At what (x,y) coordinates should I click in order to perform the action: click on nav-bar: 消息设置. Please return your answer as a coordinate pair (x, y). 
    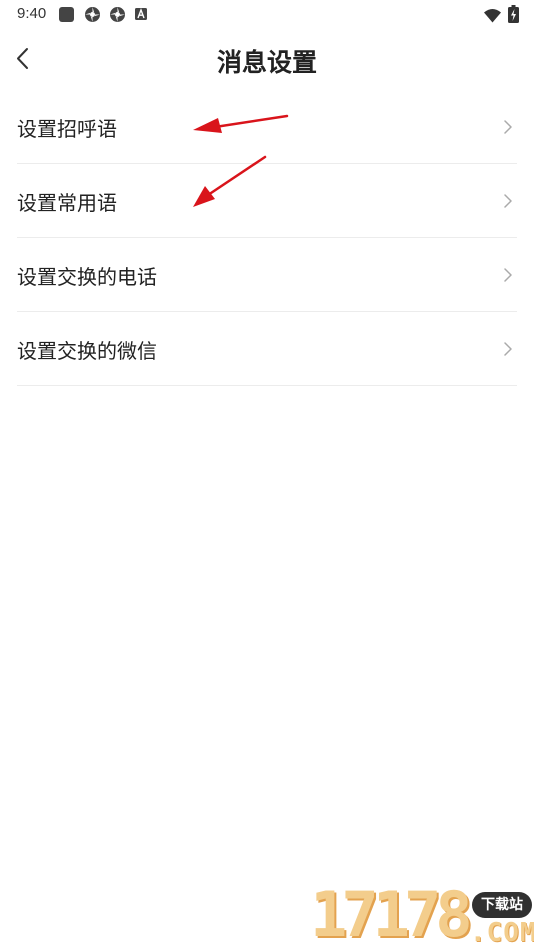
    Looking at the image, I should click on (267, 59).